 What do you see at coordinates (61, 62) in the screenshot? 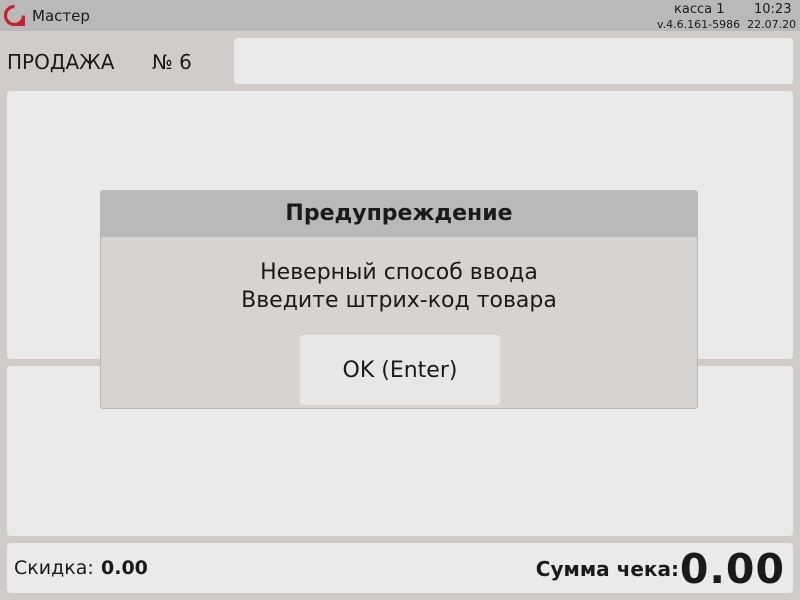
I see `document-type: ПРОДАЖА` at bounding box center [61, 62].